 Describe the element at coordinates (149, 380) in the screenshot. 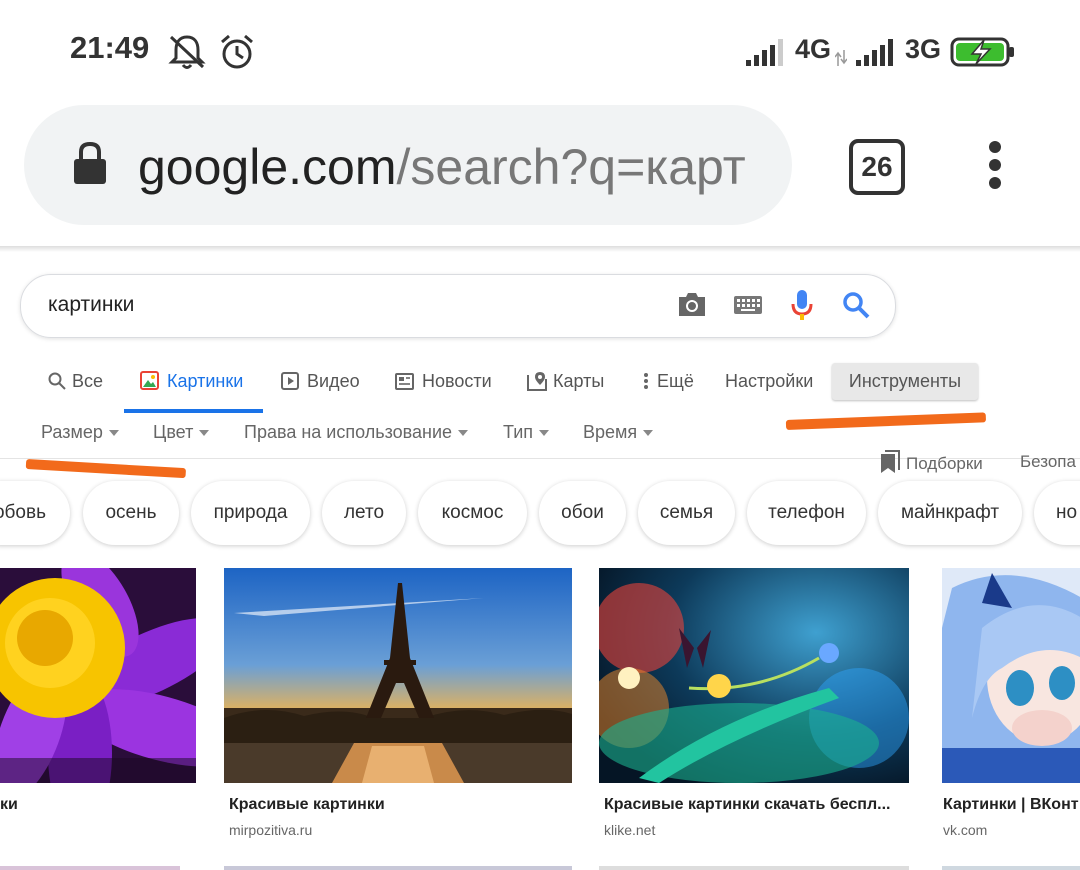

I see `image-icon` at that location.